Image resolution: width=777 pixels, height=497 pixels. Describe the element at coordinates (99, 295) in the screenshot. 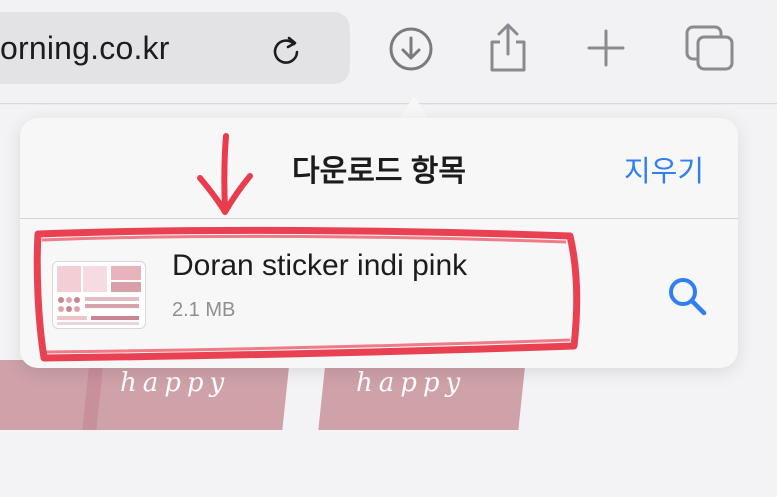

I see `file-thumbnail` at that location.